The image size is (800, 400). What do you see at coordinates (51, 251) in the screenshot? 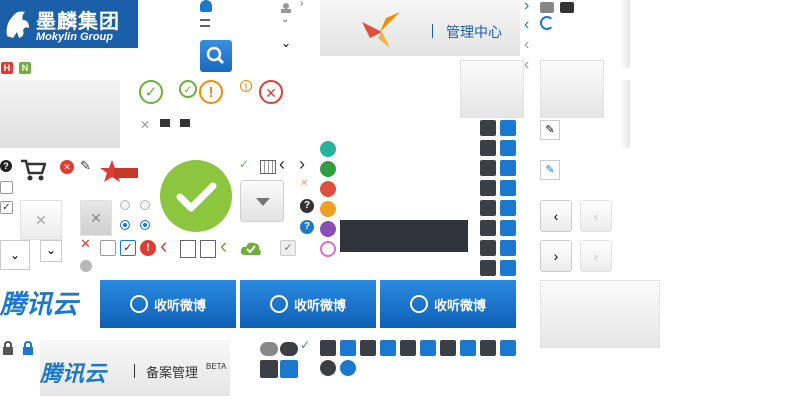
I see `select-dropdown-2: ⌄` at bounding box center [51, 251].